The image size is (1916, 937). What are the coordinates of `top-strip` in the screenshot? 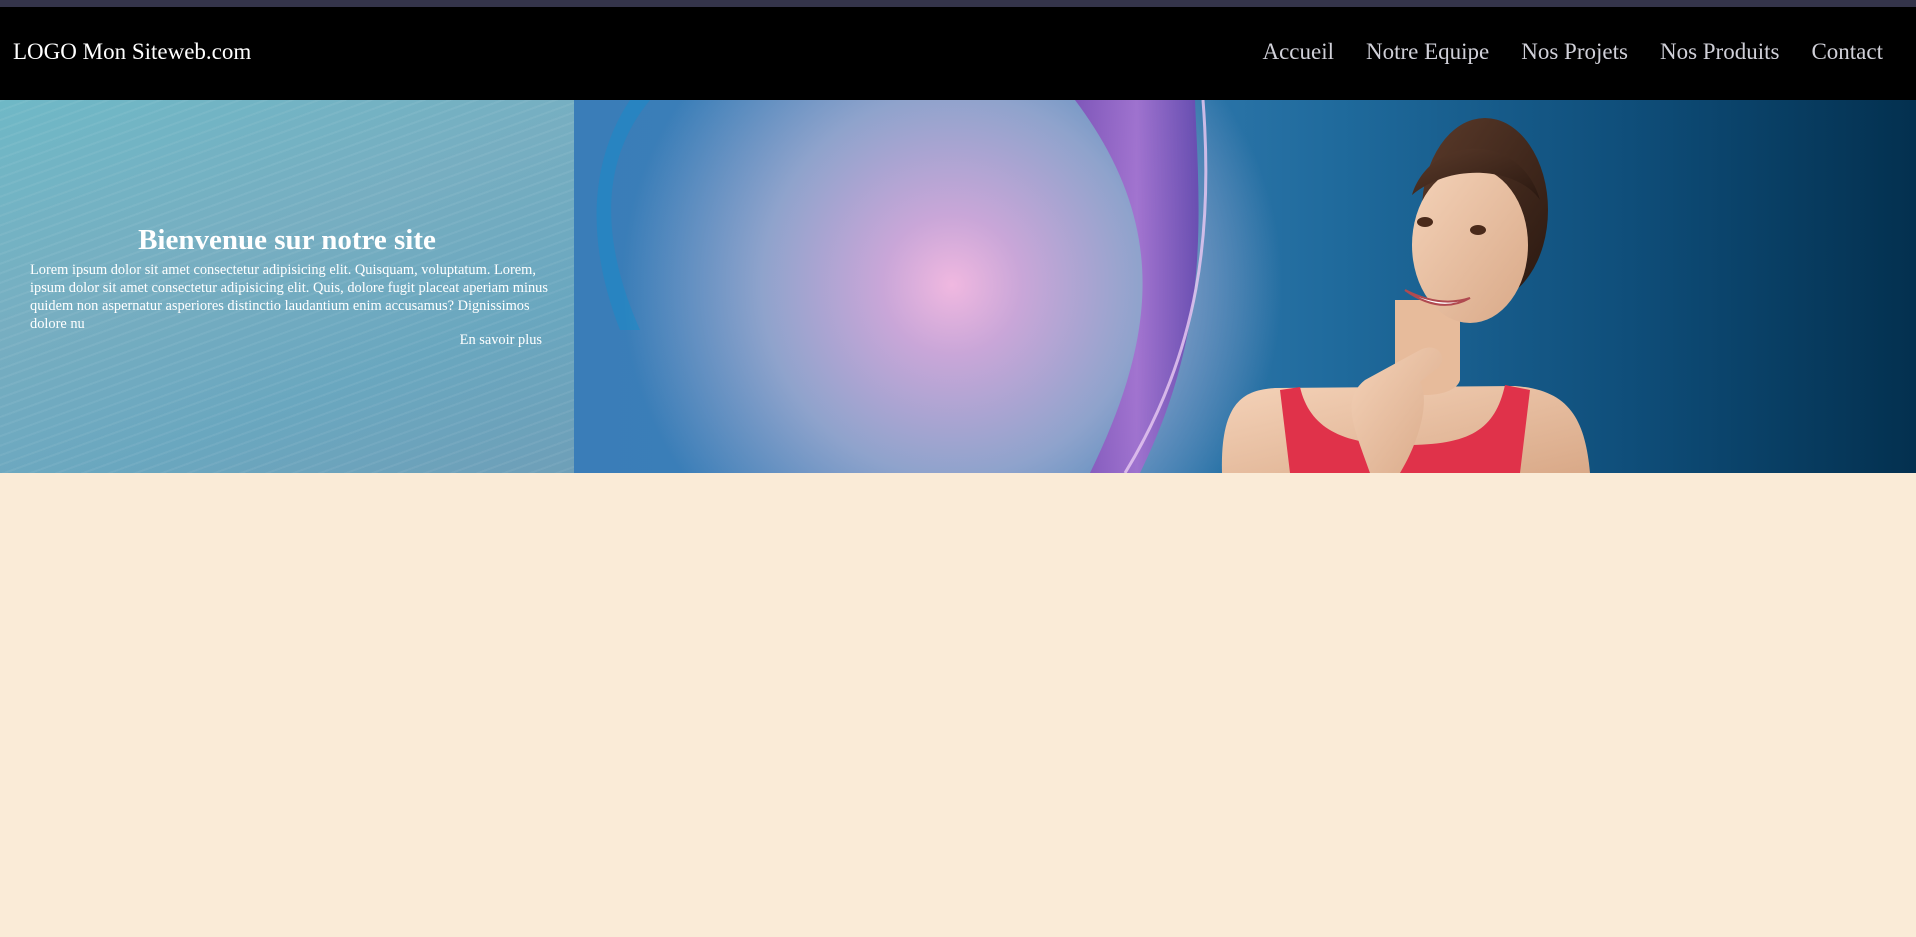 It's located at (958, 3).